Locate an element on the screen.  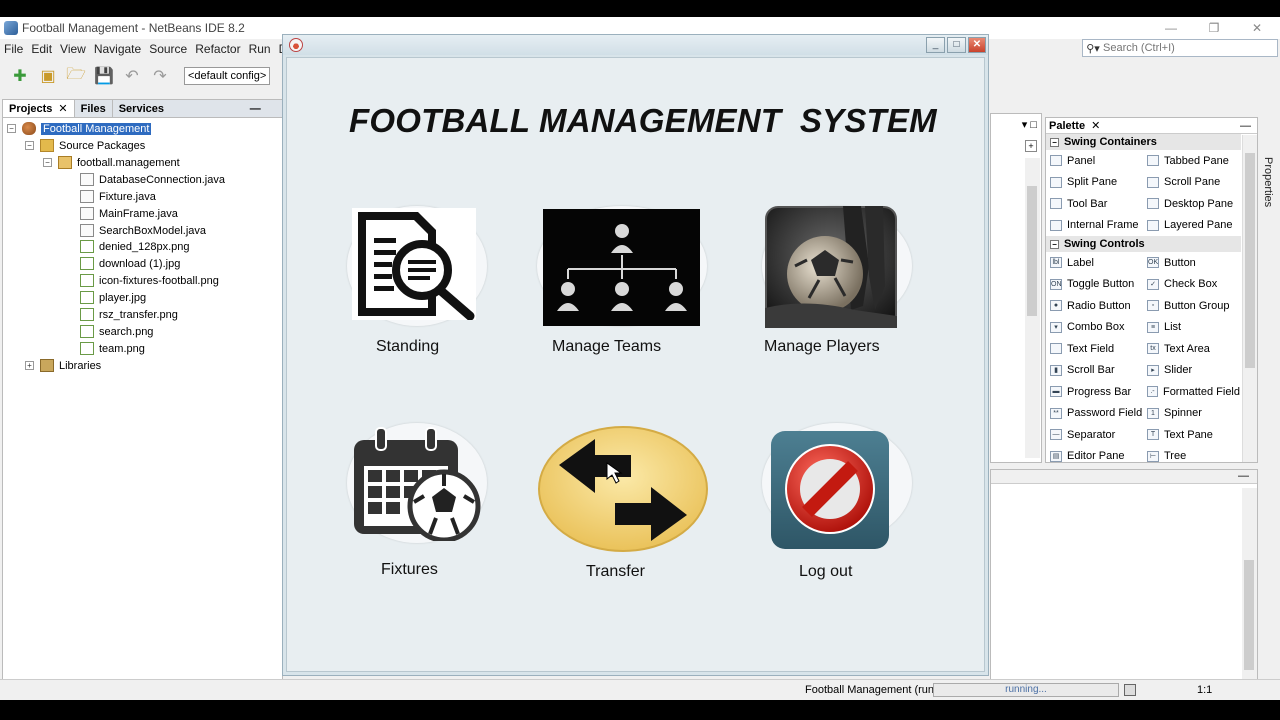
editor-scrollbar is located at coordinates (1032, 308).